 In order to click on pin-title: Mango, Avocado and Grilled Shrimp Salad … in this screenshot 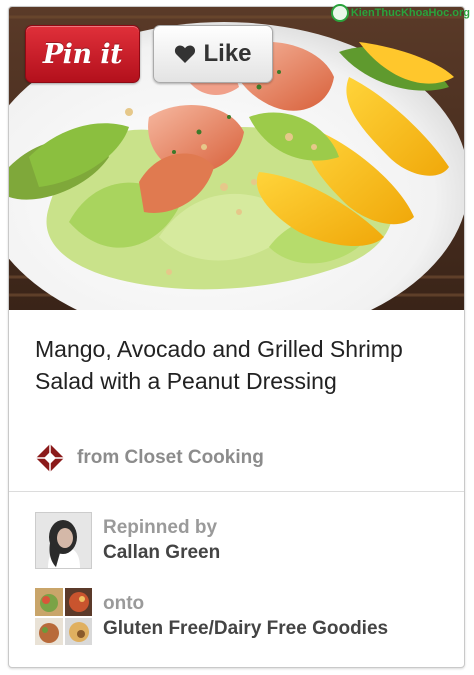, I will do `click(240, 365)`.